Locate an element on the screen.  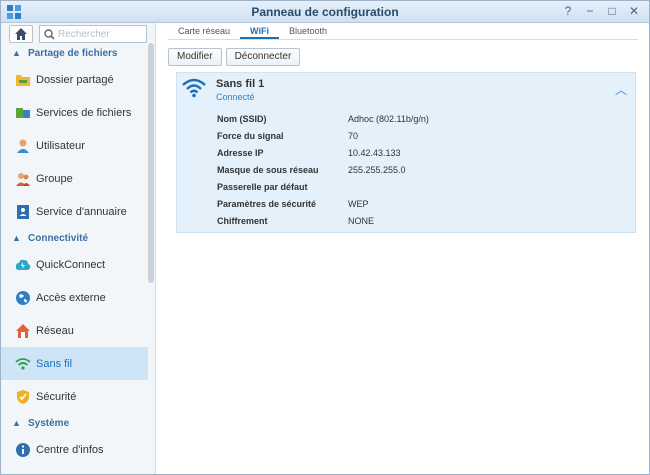
tab-bar: Carte réseau WiFi Bluetooth is located at coordinates (403, 31).